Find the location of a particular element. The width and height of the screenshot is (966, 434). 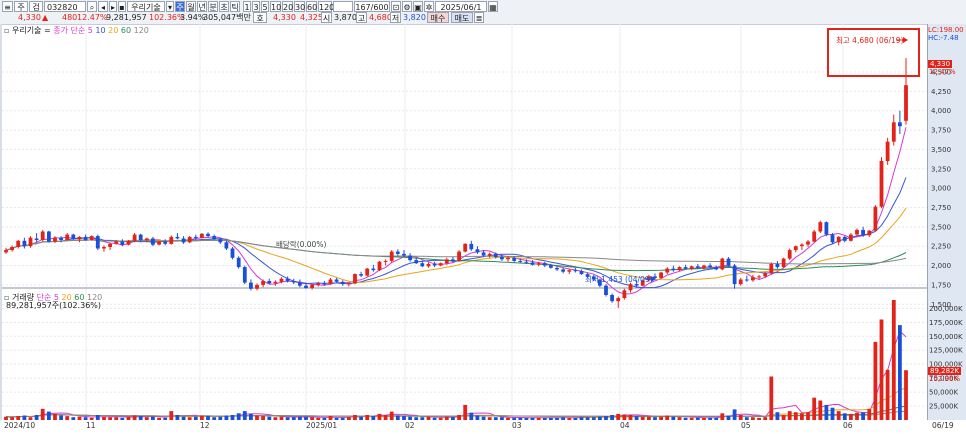

y-tick-label: 3,250 is located at coordinates (941, 169).